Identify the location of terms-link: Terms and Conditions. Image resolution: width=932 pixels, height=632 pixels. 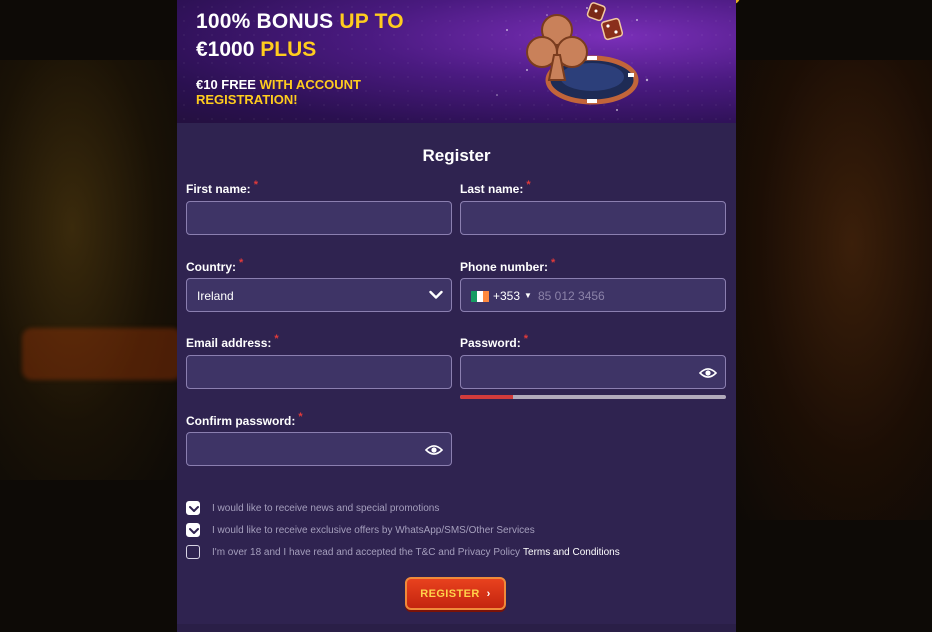
(571, 552).